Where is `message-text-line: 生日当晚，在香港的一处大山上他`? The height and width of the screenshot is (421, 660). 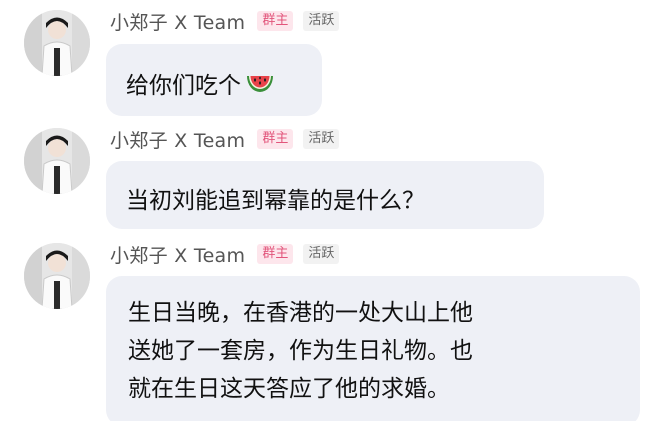 message-text-line: 生日当晚，在香港的一处大山上他 is located at coordinates (300, 313).